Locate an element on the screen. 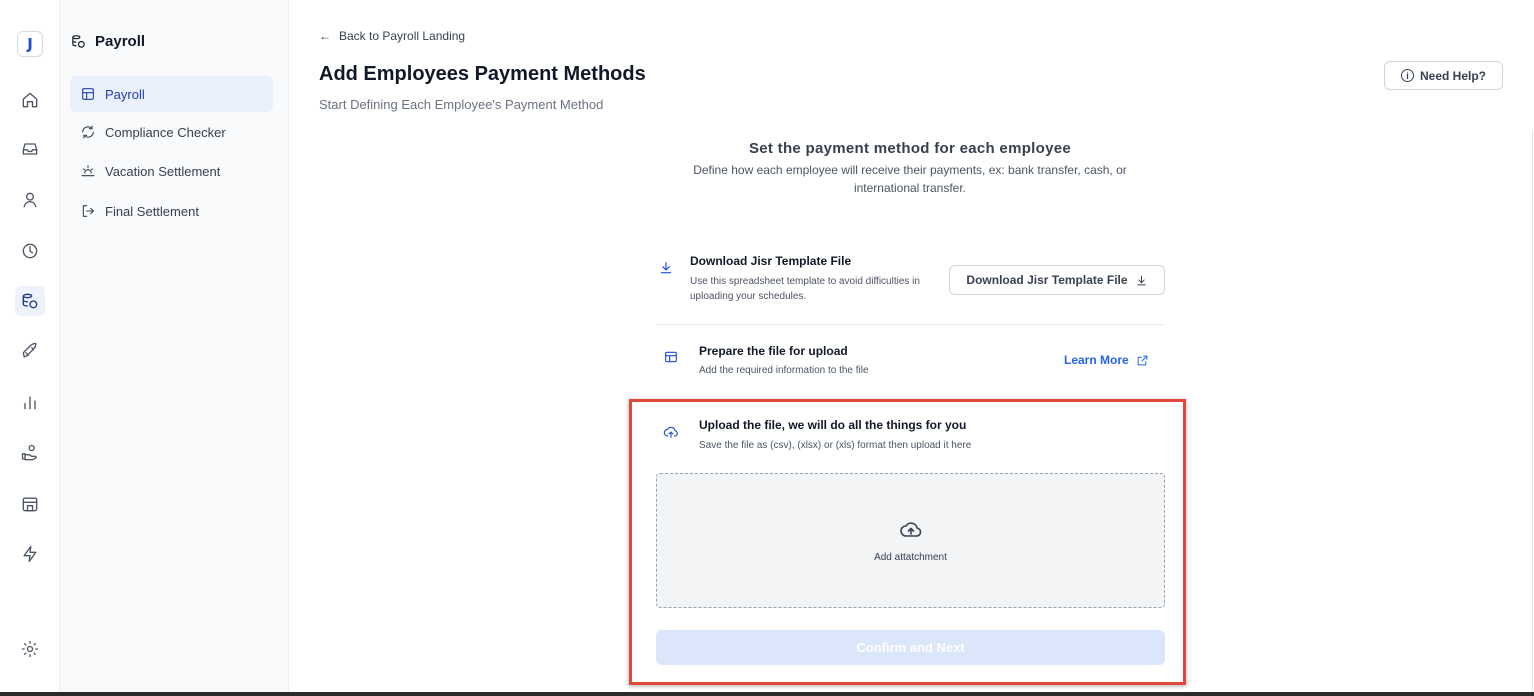  prepare-step-title: Prepare the file for upload is located at coordinates (773, 351).